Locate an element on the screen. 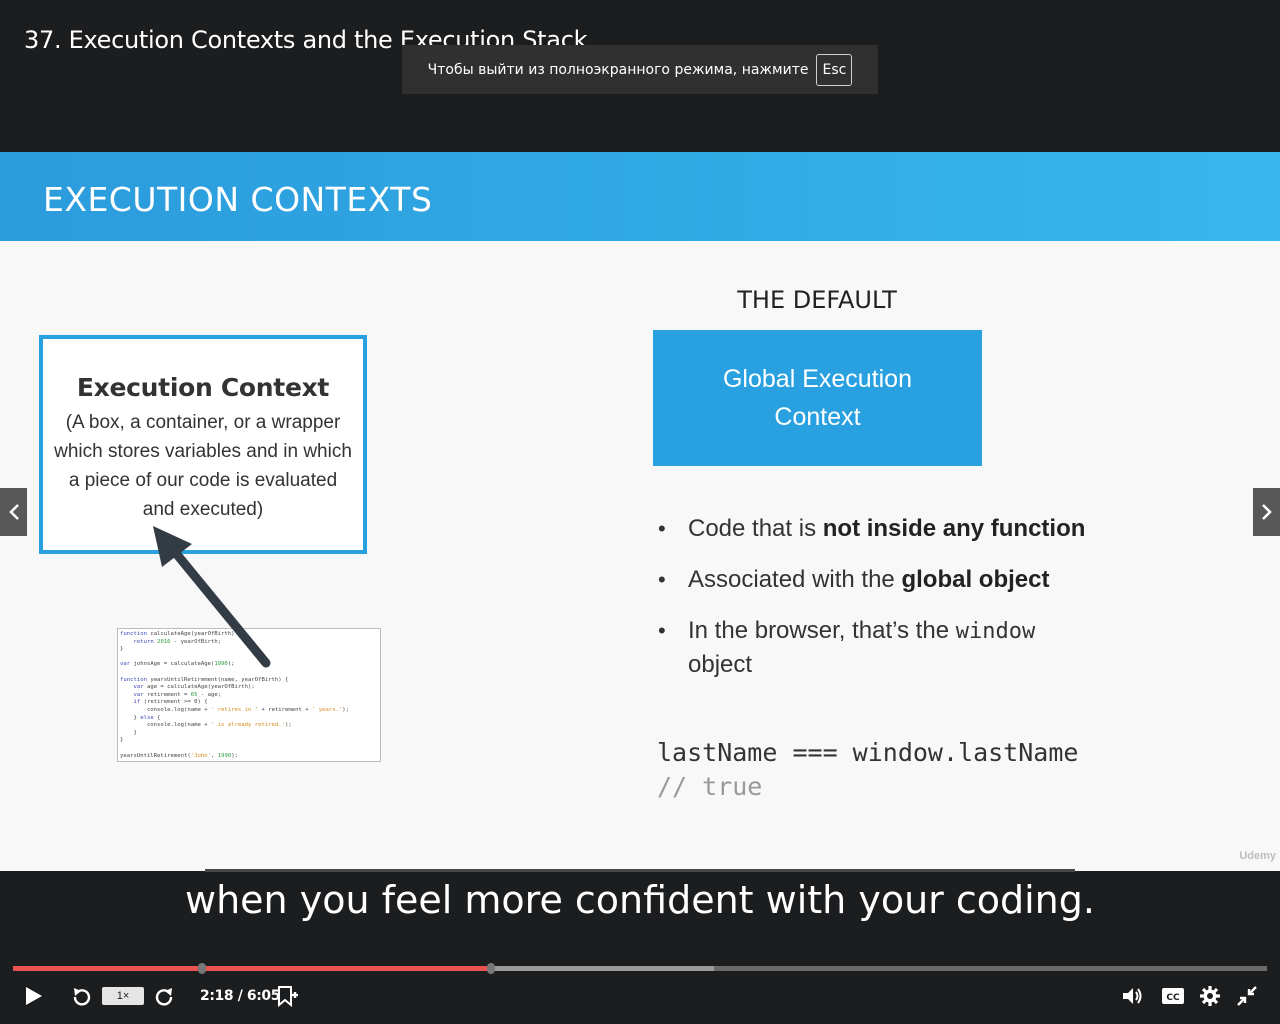 The height and width of the screenshot is (1024, 1280). settings-icon is located at coordinates (1210, 996).